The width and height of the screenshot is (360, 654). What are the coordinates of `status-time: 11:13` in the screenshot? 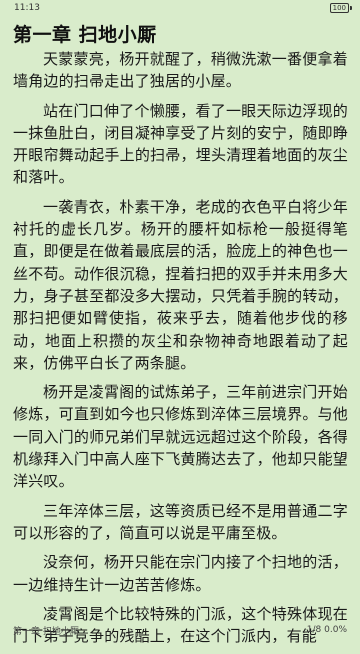 It's located at (27, 8).